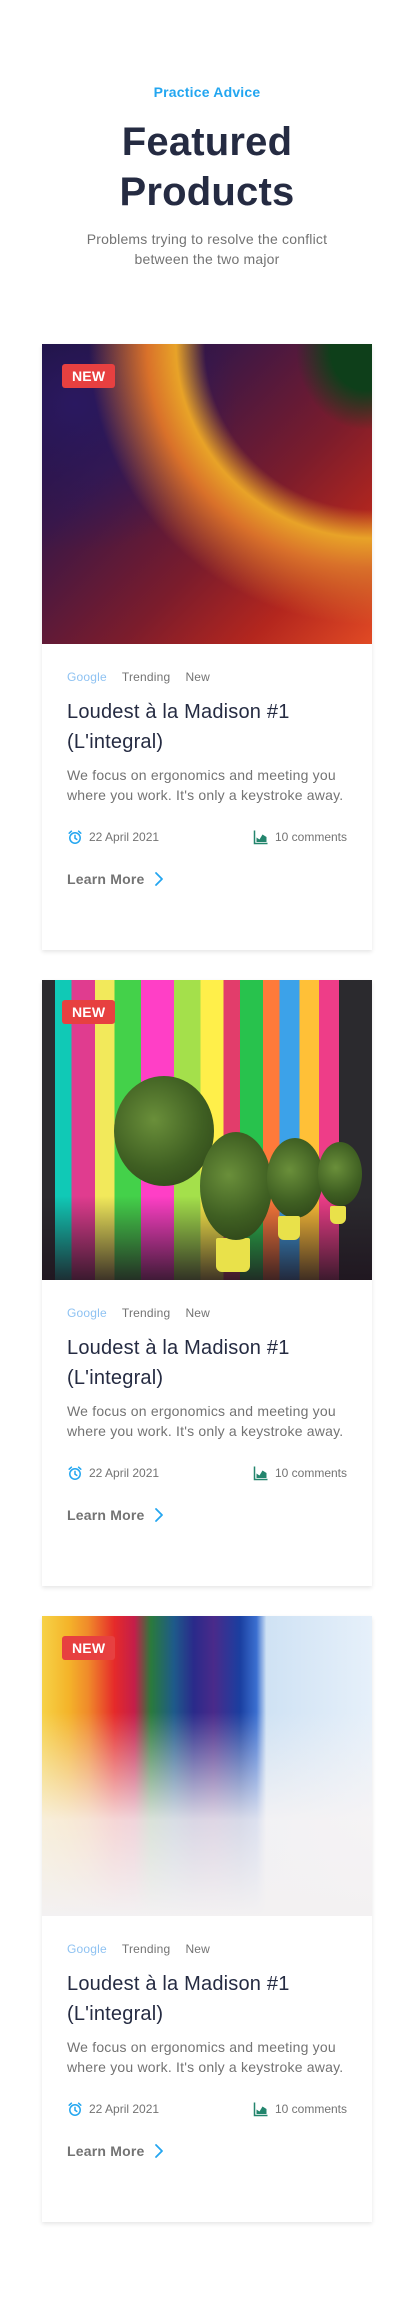 The width and height of the screenshot is (414, 2302). Describe the element at coordinates (207, 167) in the screenshot. I see `section-title: Featured Products` at that location.